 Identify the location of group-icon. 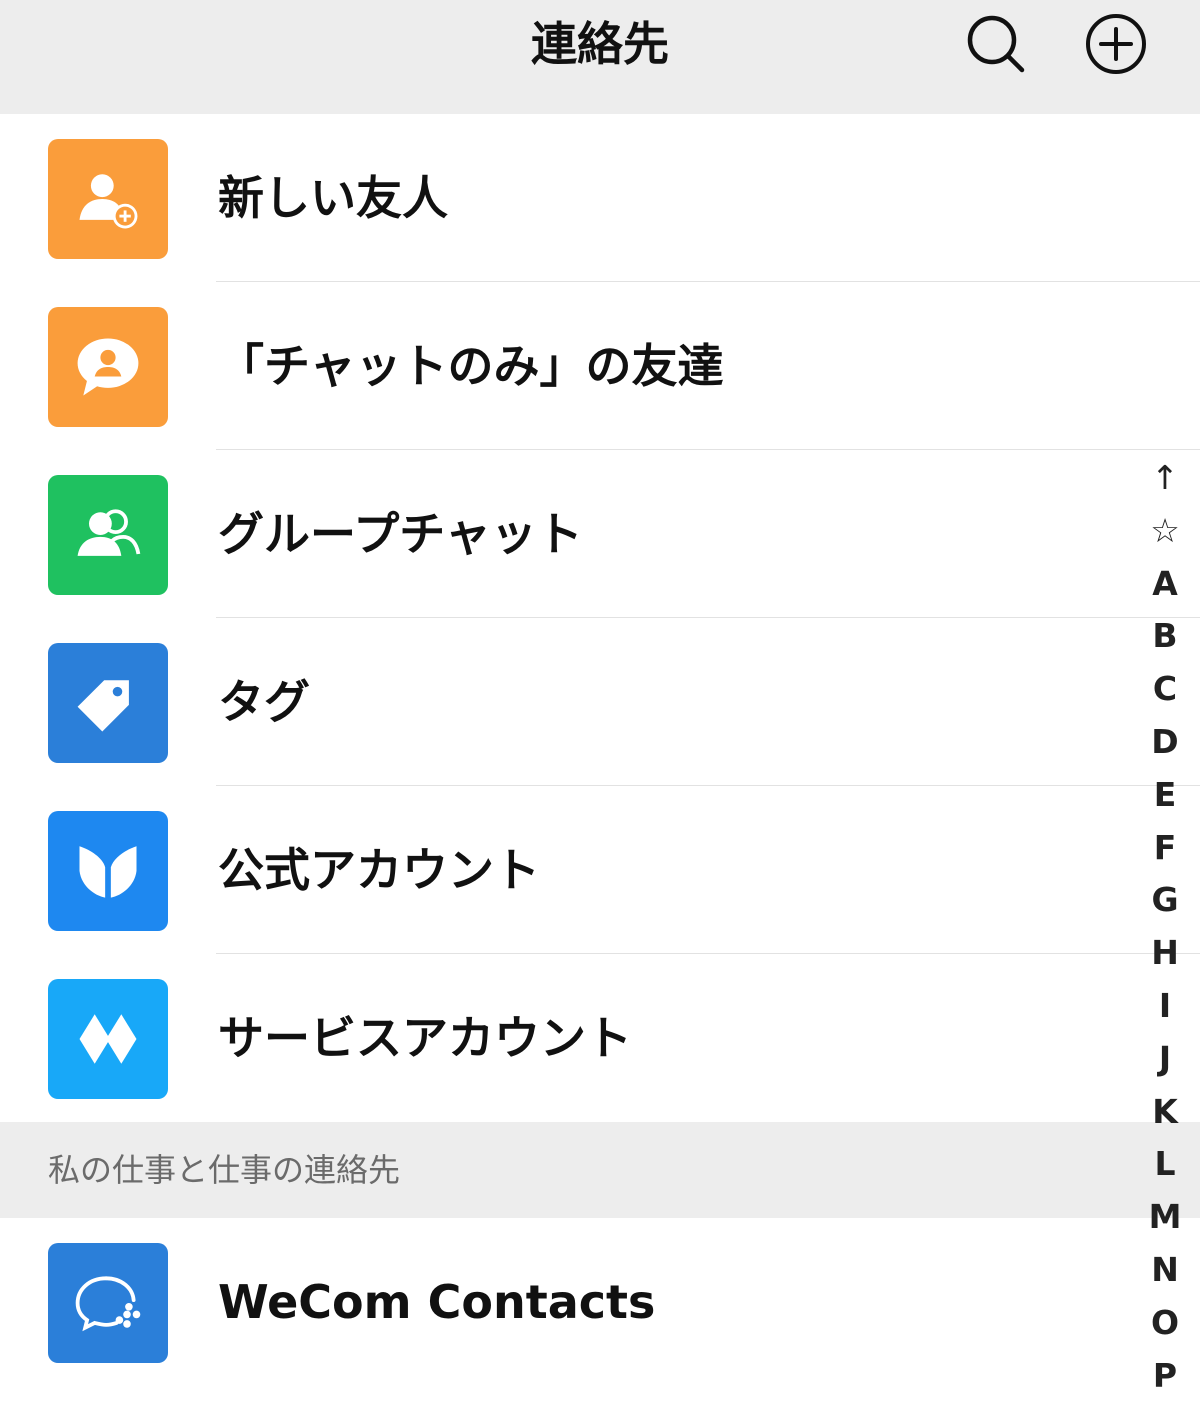
(109, 532).